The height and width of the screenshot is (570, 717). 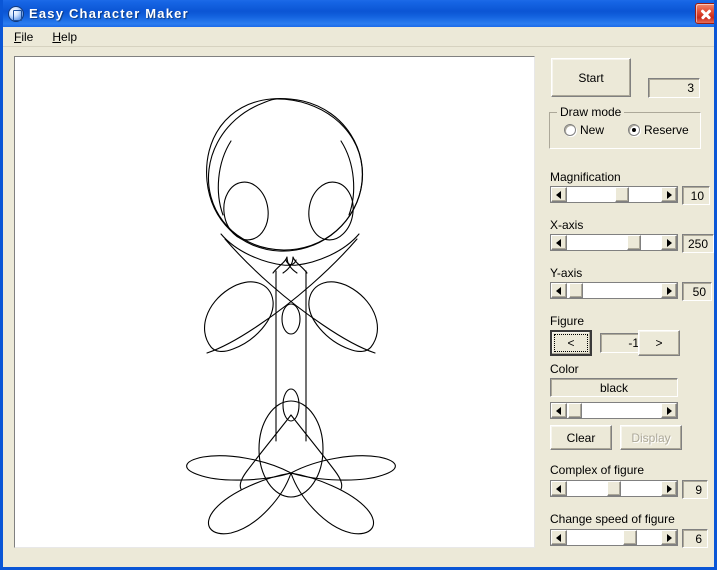 I want to click on draw-mode-title: Draw mode, so click(x=591, y=112).